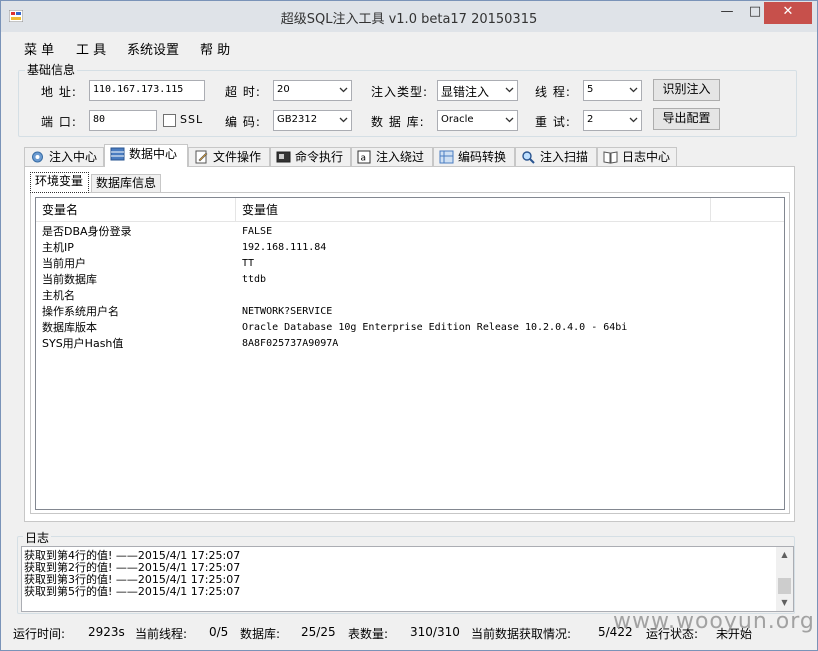 This screenshot has height=651, width=818. Describe the element at coordinates (132, 591) in the screenshot. I see `log-line: 获取到第5行的值! ——2015/4/1 17:25:07` at that location.